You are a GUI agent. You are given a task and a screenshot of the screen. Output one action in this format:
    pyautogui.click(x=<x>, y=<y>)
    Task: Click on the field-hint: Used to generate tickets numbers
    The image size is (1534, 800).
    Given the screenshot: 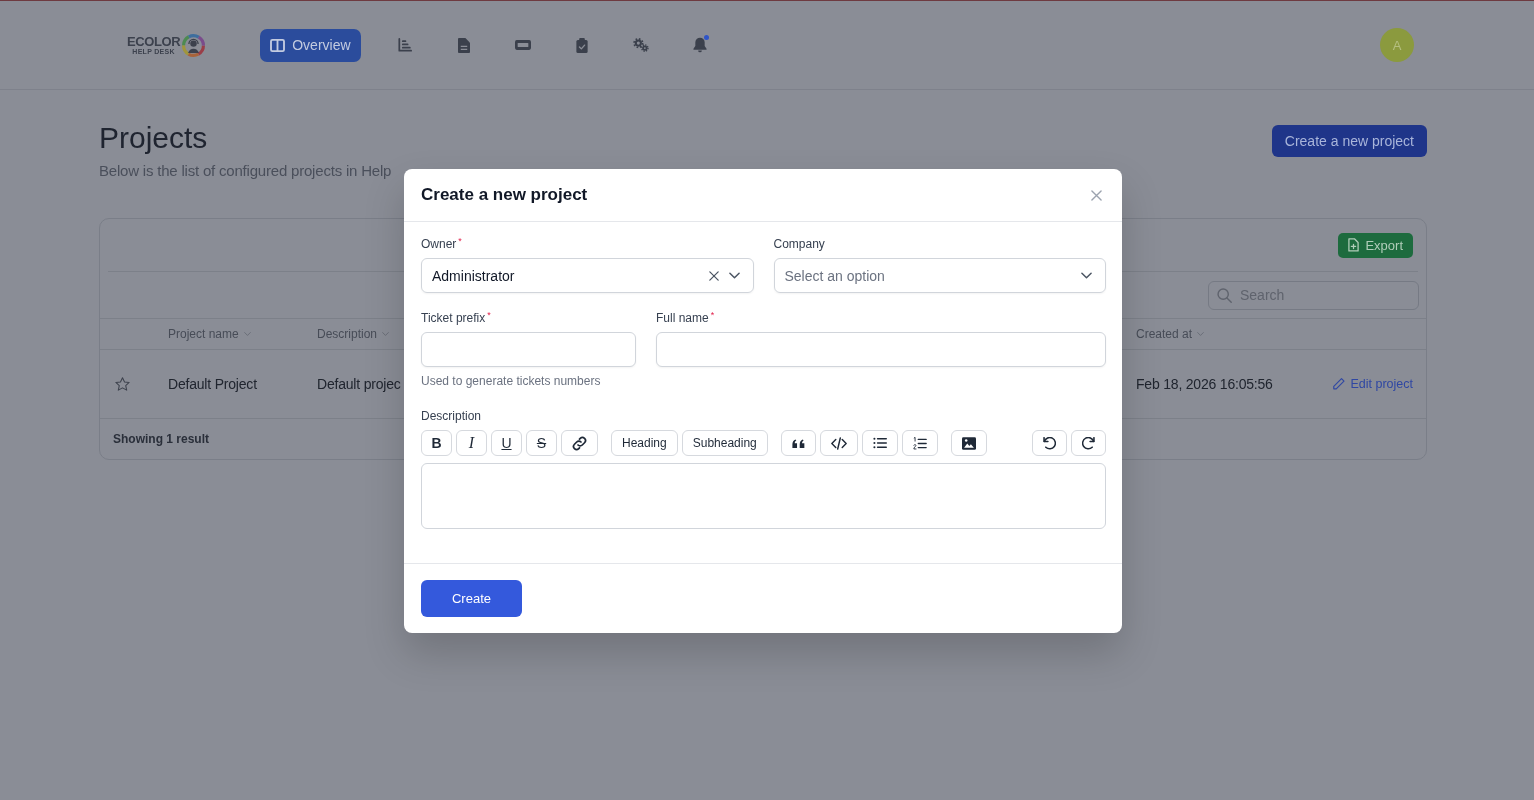 What is the action you would take?
    pyautogui.click(x=511, y=381)
    